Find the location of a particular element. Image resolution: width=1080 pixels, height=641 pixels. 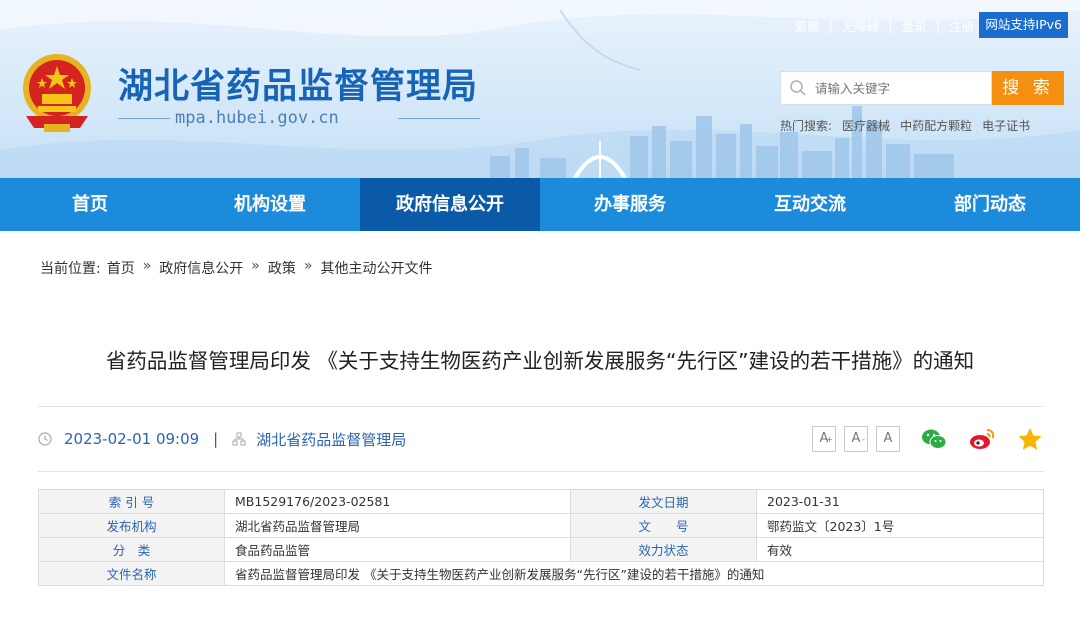

search-field is located at coordinates (886, 88).